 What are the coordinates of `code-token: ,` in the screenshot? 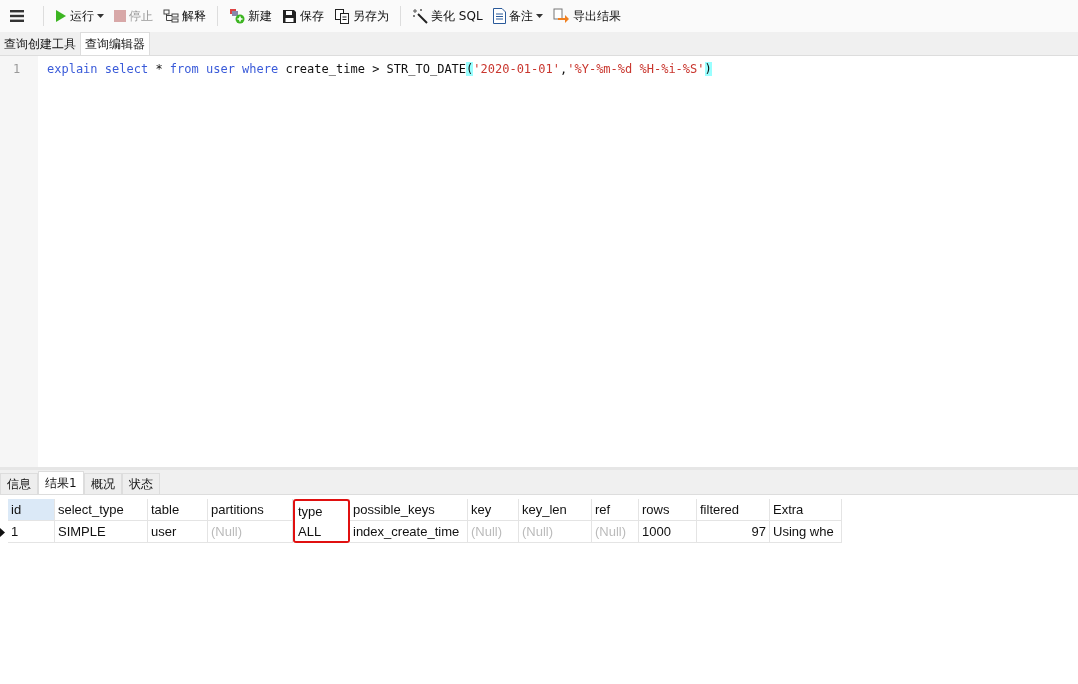 It's located at (564, 69).